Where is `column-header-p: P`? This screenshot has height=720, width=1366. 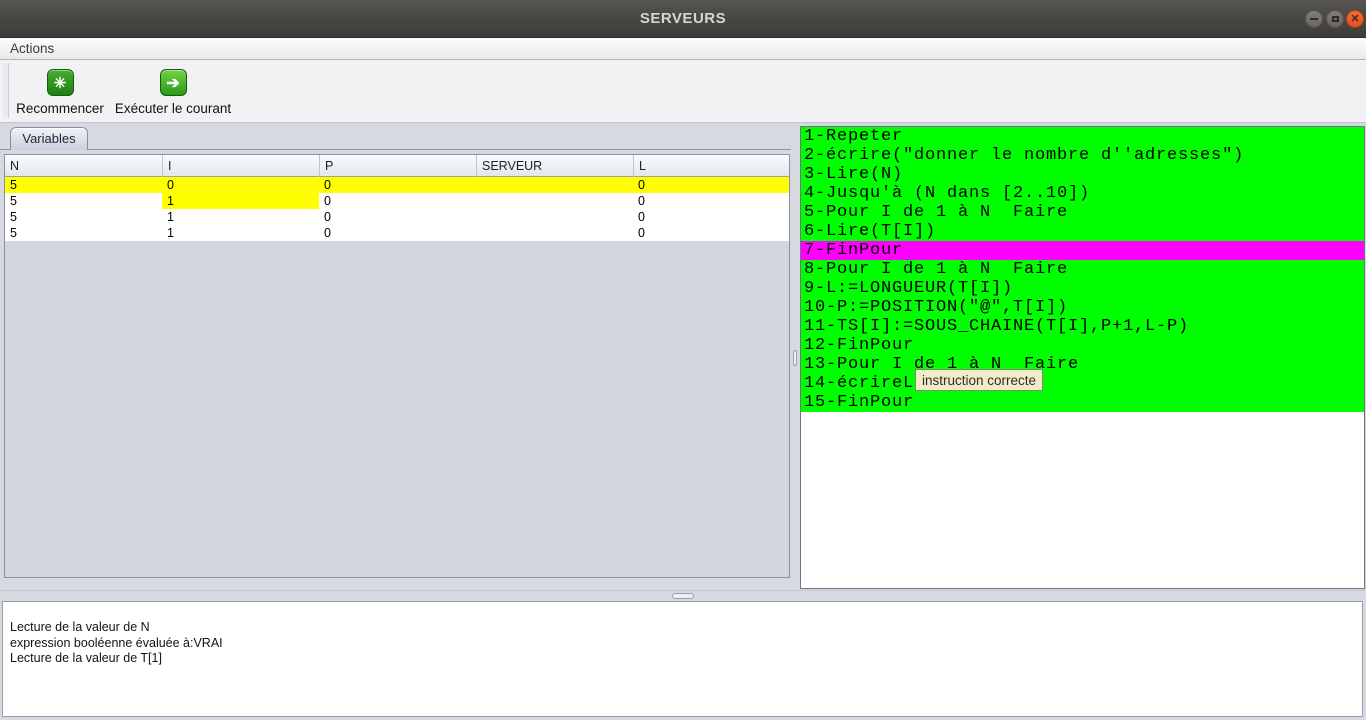
column-header-p: P is located at coordinates (397, 166).